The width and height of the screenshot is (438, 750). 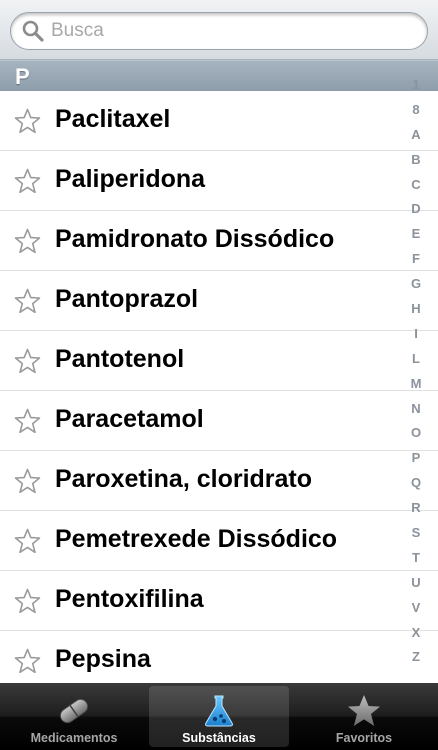 What do you see at coordinates (364, 738) in the screenshot?
I see `tab-label: Favoritos` at bounding box center [364, 738].